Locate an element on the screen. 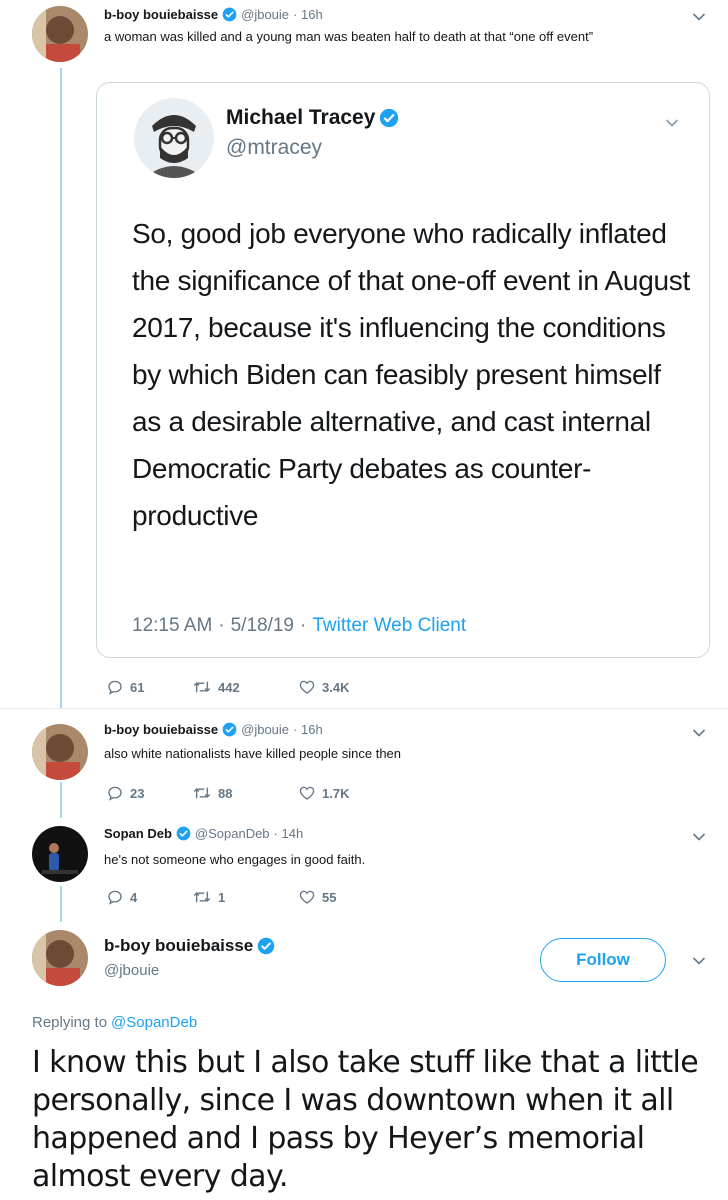 This screenshot has height=1200, width=728. reply-button: 23 is located at coordinates (149, 793).